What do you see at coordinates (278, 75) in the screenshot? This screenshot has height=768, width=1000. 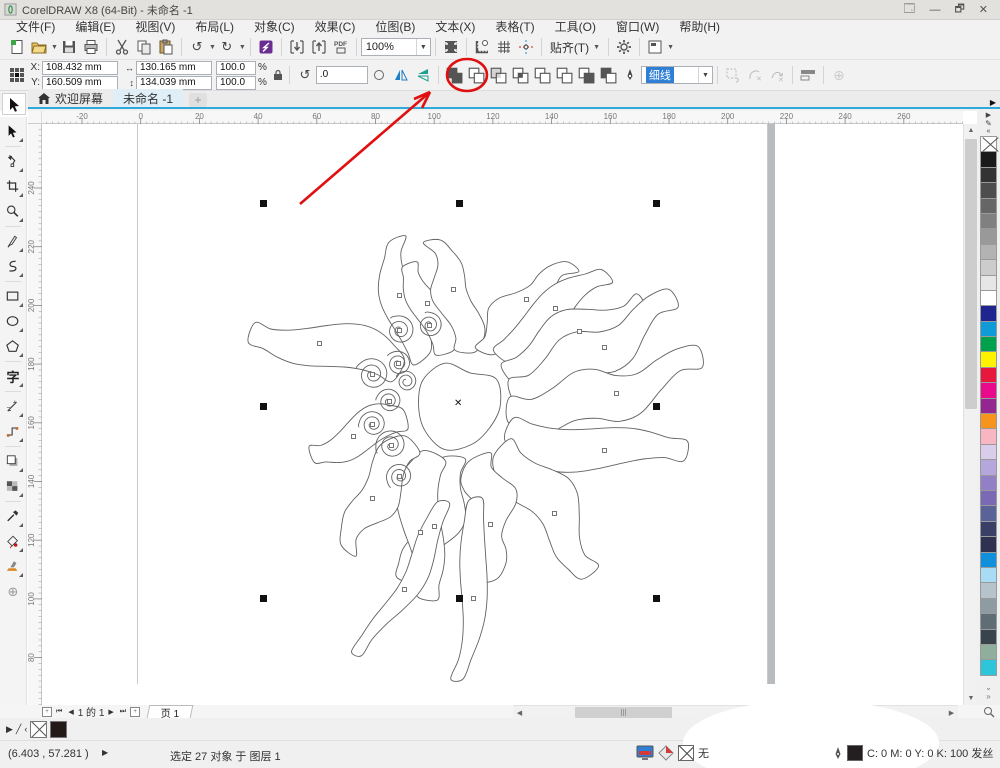 I see `lock-ratio-button` at bounding box center [278, 75].